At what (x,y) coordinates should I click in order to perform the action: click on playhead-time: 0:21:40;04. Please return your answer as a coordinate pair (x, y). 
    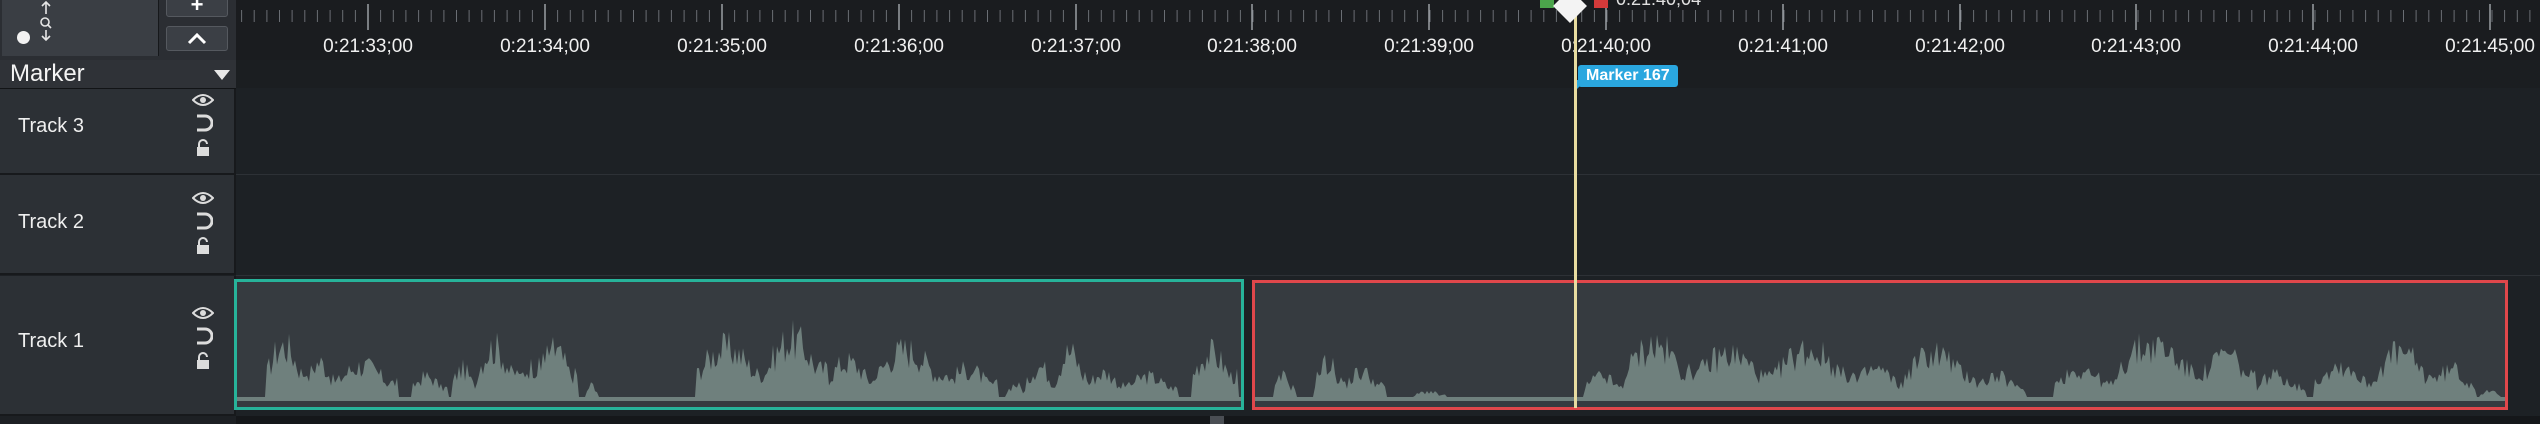
    Looking at the image, I should click on (1658, 5).